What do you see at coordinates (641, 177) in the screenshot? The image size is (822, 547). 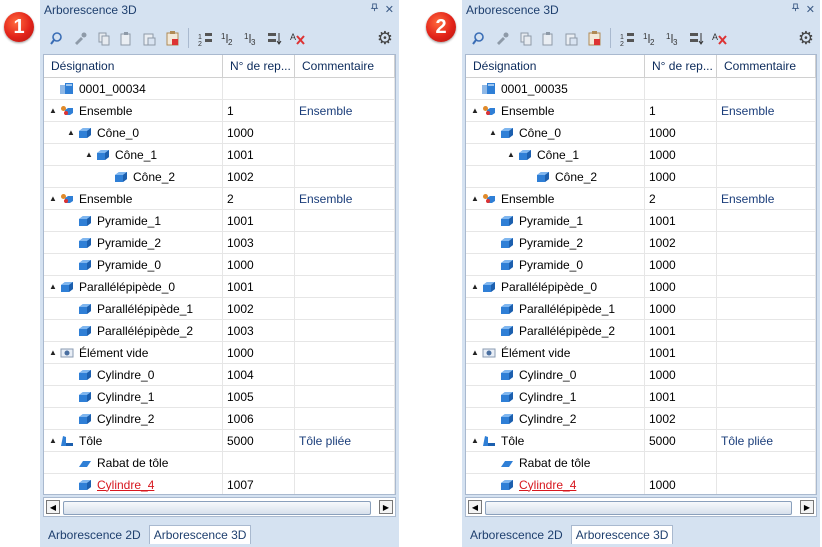 I see `tree-row: Cône_2 1000` at bounding box center [641, 177].